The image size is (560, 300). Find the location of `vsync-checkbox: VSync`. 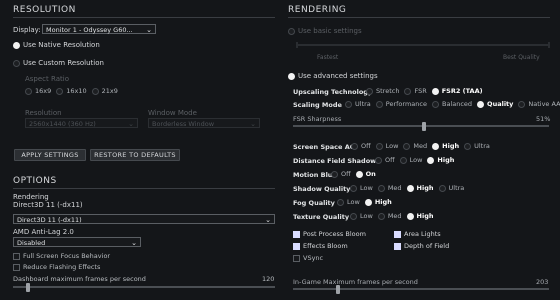

vsync-checkbox: VSync is located at coordinates (308, 258).